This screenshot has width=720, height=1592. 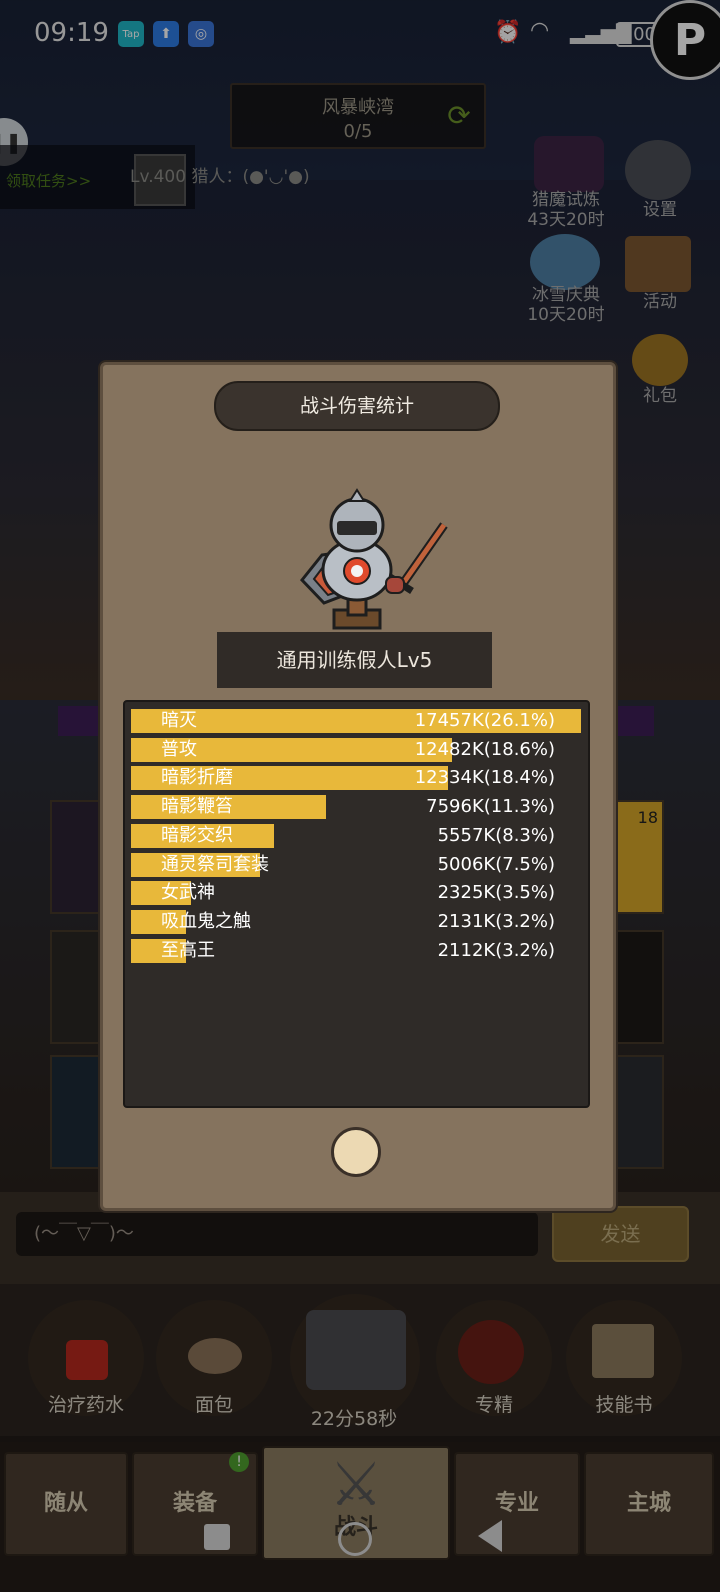 What do you see at coordinates (484, 778) in the screenshot?
I see `stat-value: 12334K(18.4%)` at bounding box center [484, 778].